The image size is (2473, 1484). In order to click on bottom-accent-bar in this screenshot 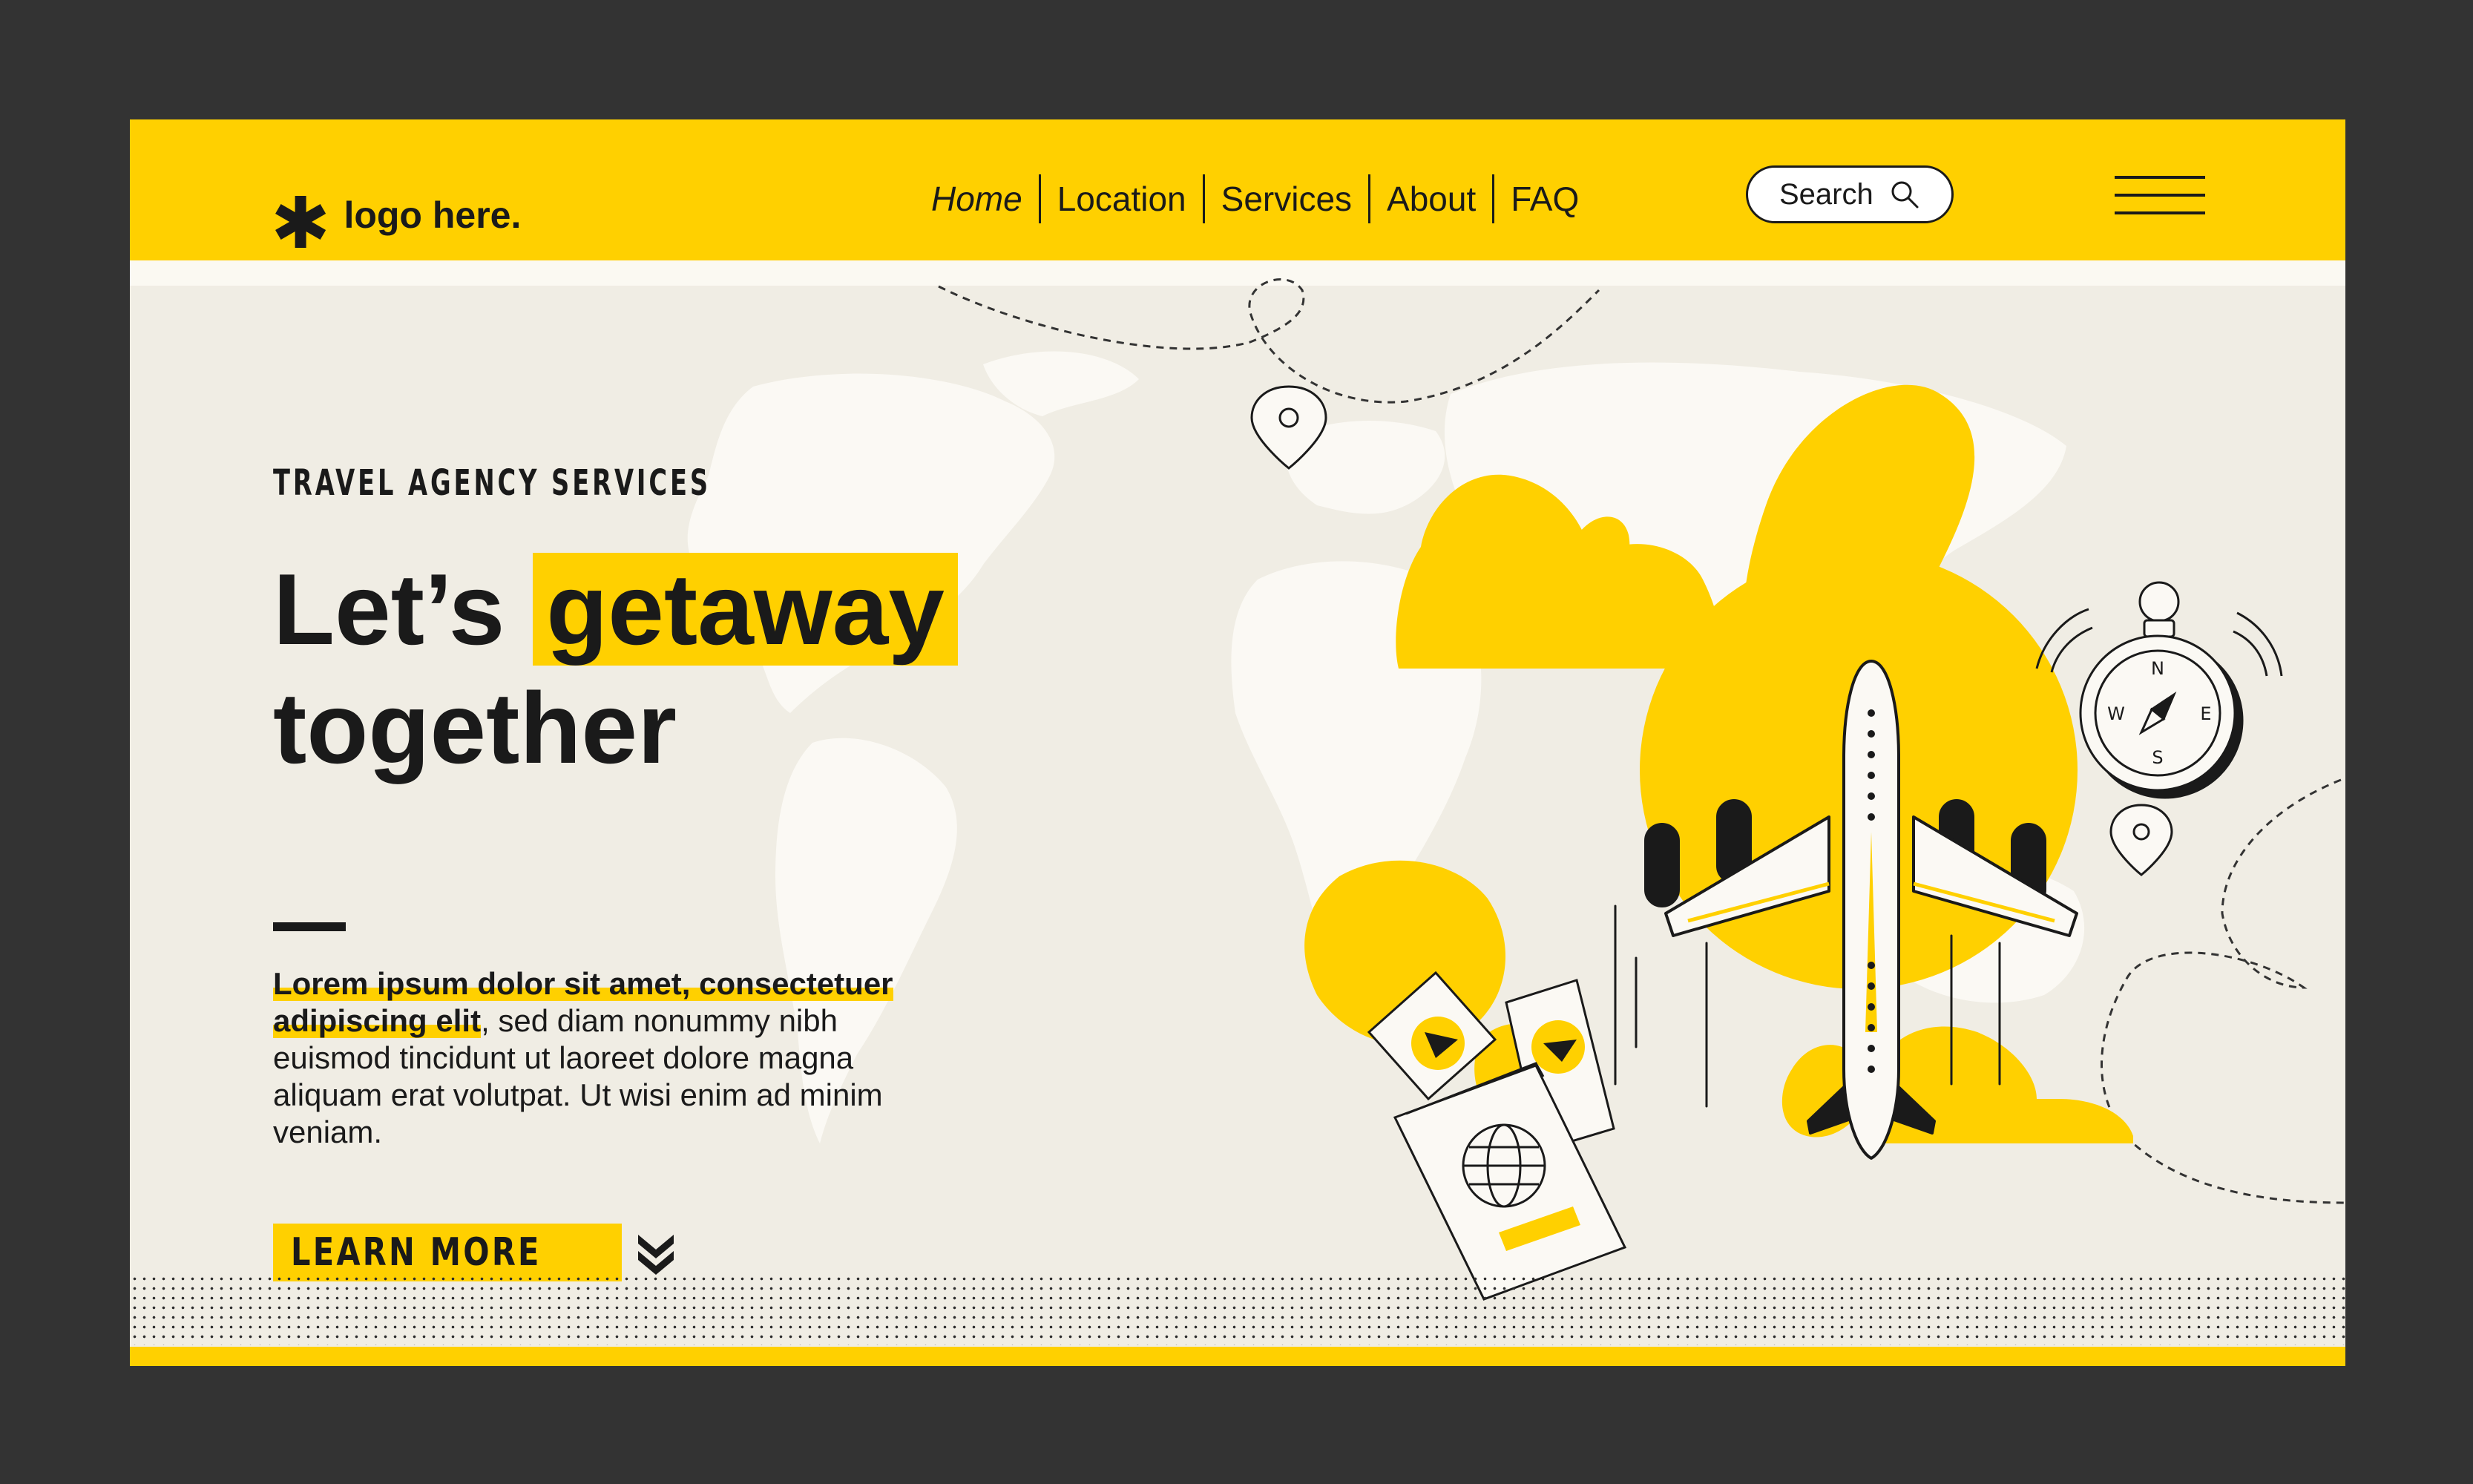, I will do `click(1237, 1356)`.